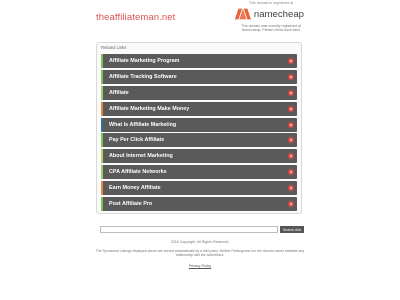 The height and width of the screenshot is (300, 400). What do you see at coordinates (199, 156) in the screenshot?
I see `related-link-item: About Internet Marketing` at bounding box center [199, 156].